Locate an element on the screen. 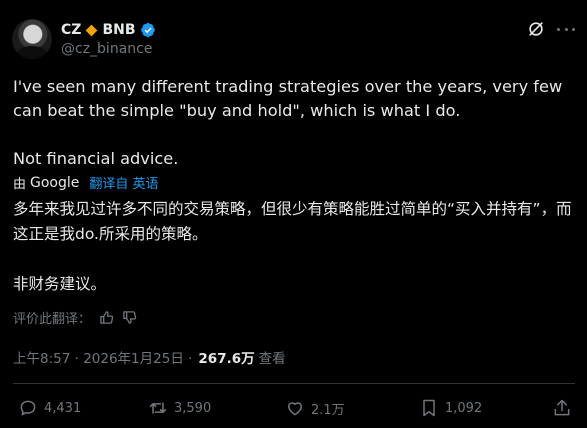 The width and height of the screenshot is (587, 428). repost-count: 3,590 is located at coordinates (193, 408).